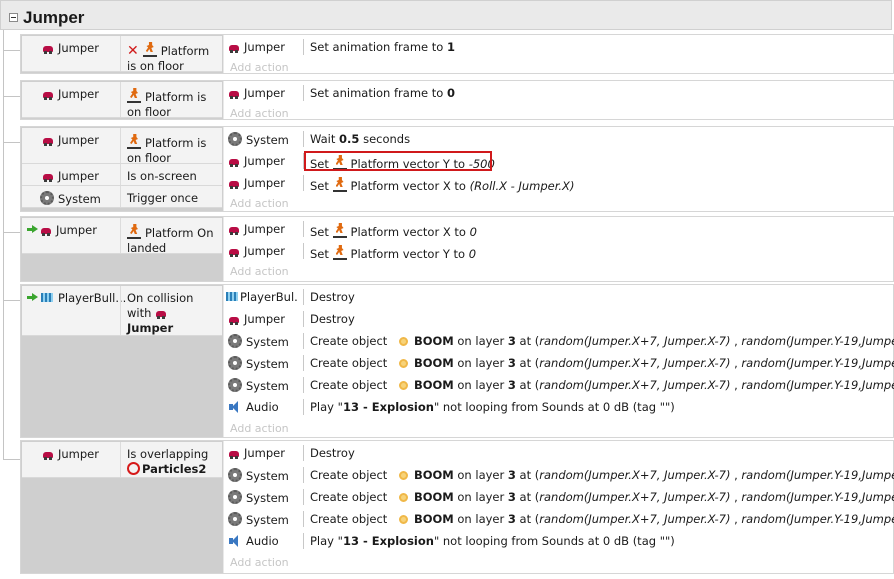  What do you see at coordinates (511, 519) in the screenshot?
I see `layer-value: 3` at bounding box center [511, 519].